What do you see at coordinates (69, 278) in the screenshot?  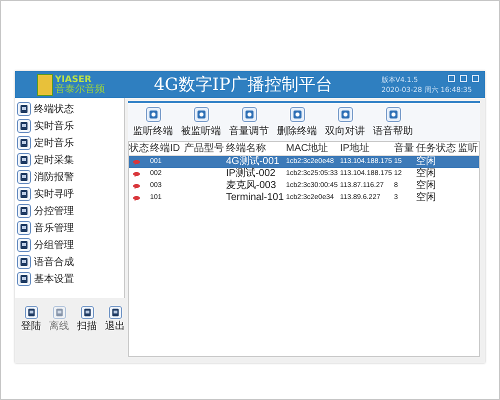 I see `sidebar-item: 基本设置` at bounding box center [69, 278].